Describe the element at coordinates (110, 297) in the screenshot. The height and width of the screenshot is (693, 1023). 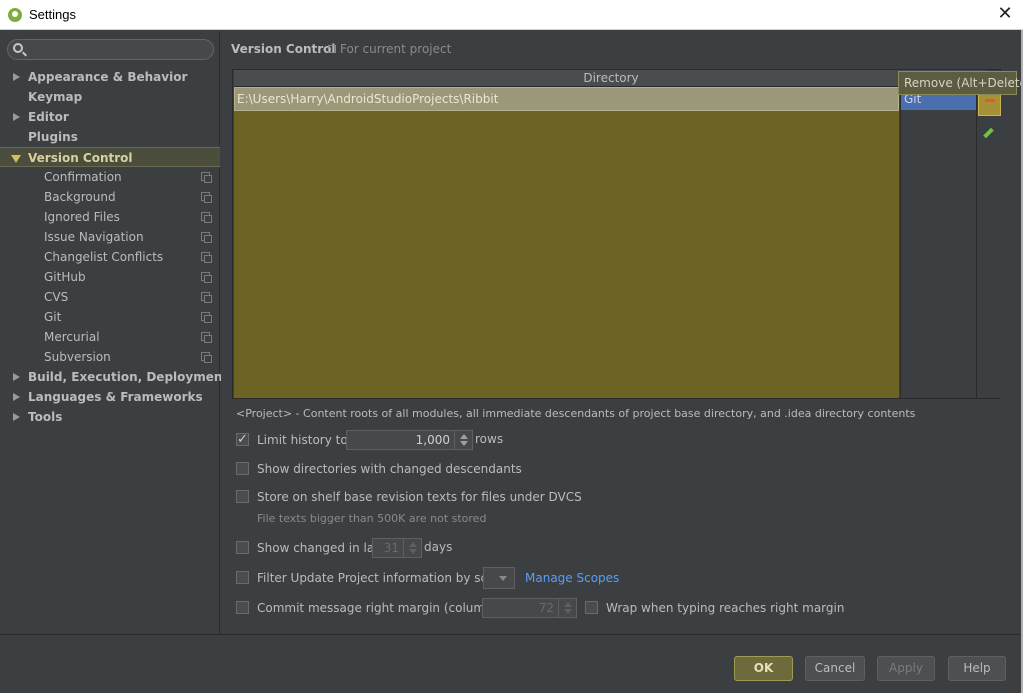
I see `sidebar-item-cvs: CVS` at that location.